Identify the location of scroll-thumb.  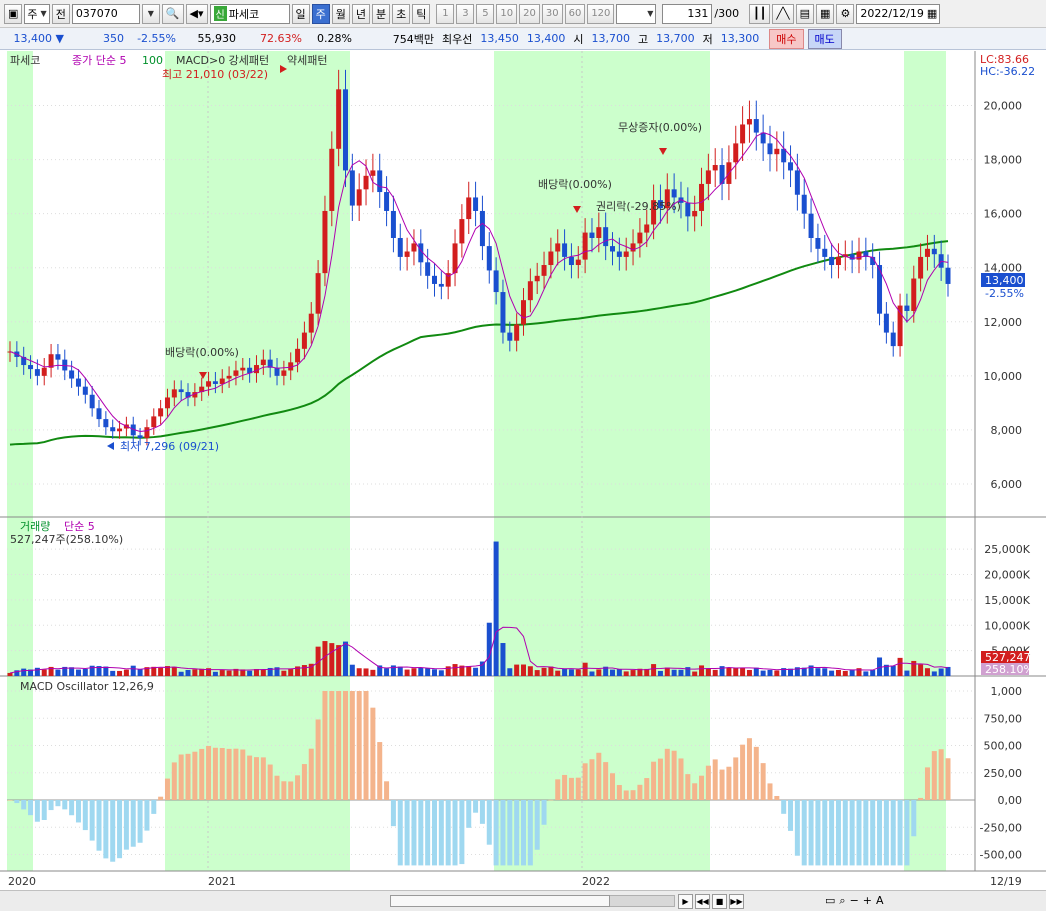
(500, 901).